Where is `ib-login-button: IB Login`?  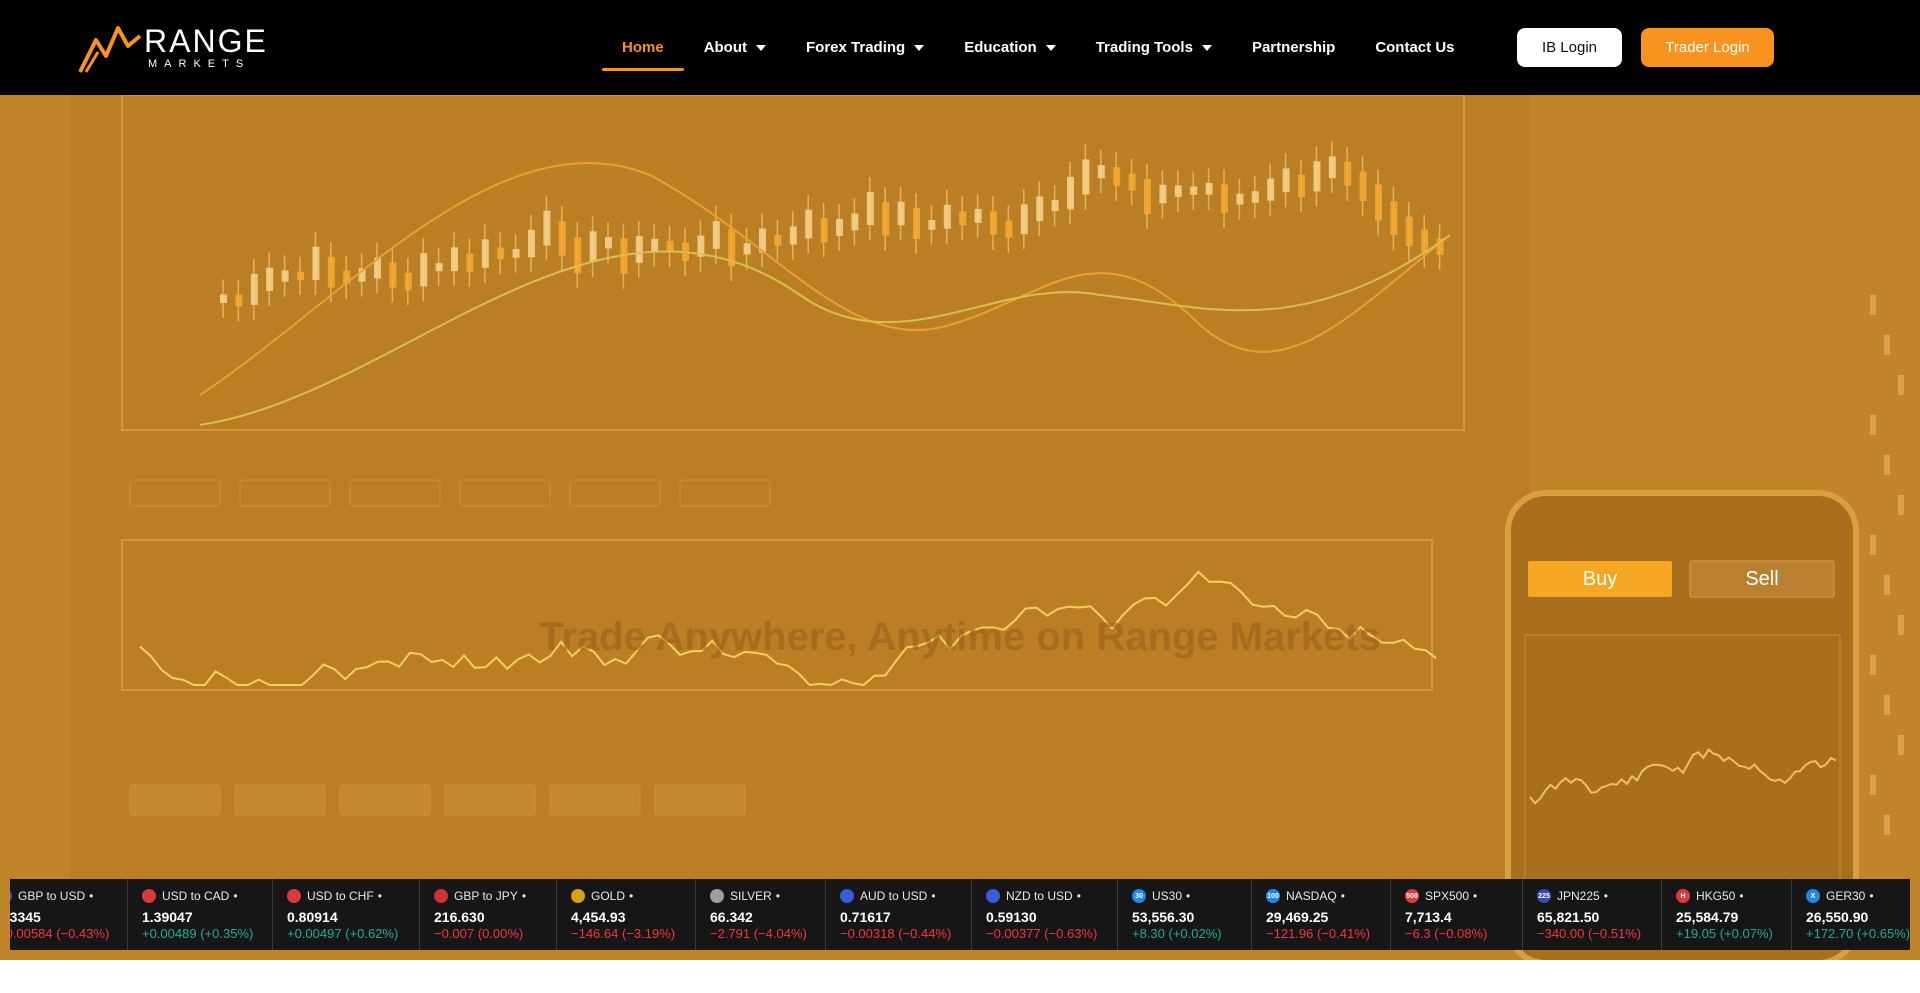
ib-login-button: IB Login is located at coordinates (1569, 47).